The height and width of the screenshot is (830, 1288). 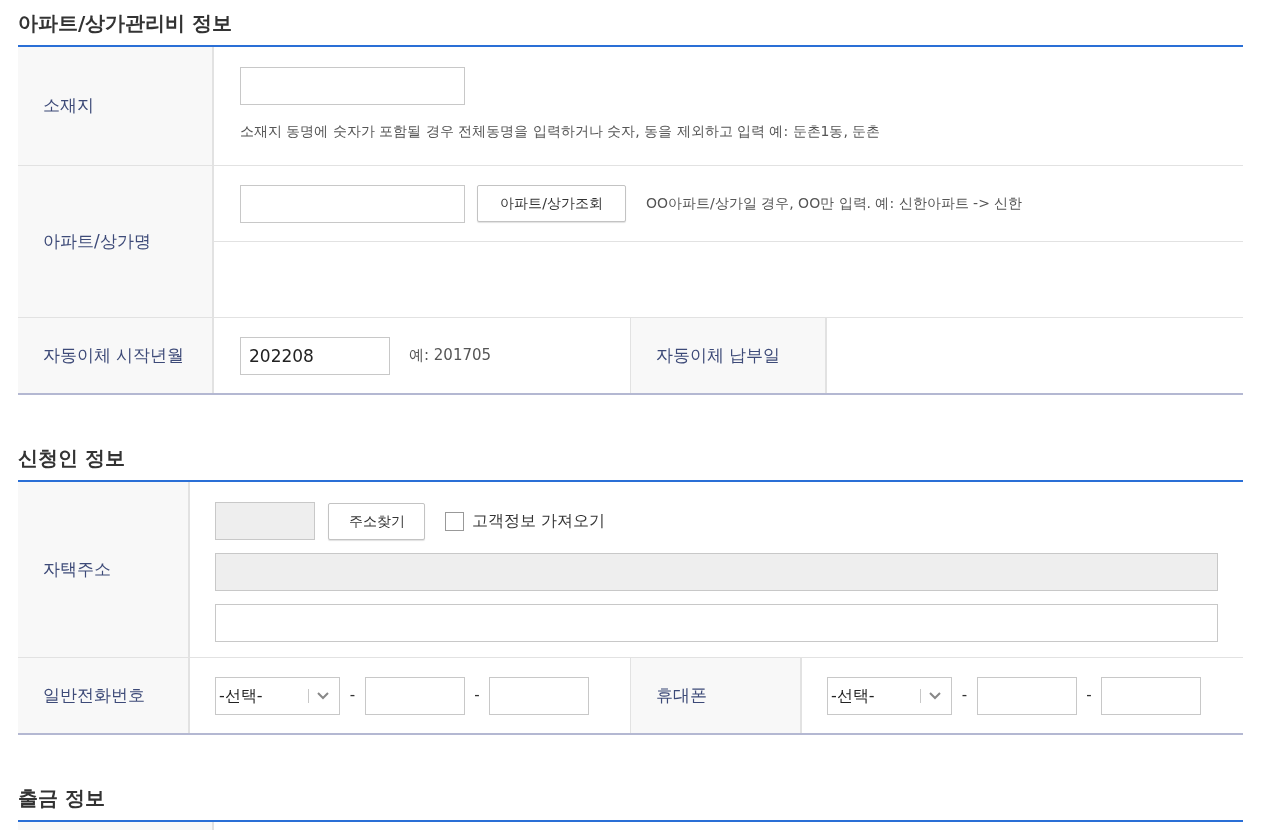 I want to click on hint-text: 소재지 동명에 숫자가 포함될 경우 전체동명을 입력하거나 숫자, 동을 제외하고 입력 예: 둔촌1동, 둔촌, so click(x=561, y=131).